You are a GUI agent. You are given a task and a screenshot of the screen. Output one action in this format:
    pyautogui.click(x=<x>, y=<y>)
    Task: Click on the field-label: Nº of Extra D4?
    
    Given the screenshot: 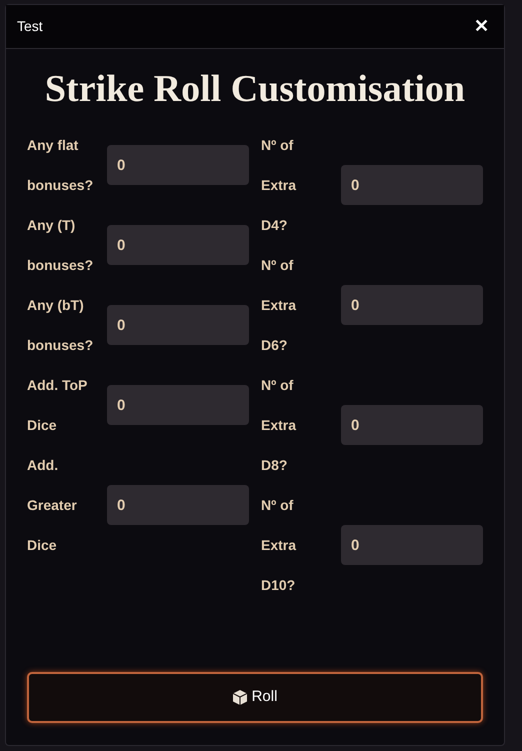 What is the action you would take?
    pyautogui.click(x=279, y=185)
    